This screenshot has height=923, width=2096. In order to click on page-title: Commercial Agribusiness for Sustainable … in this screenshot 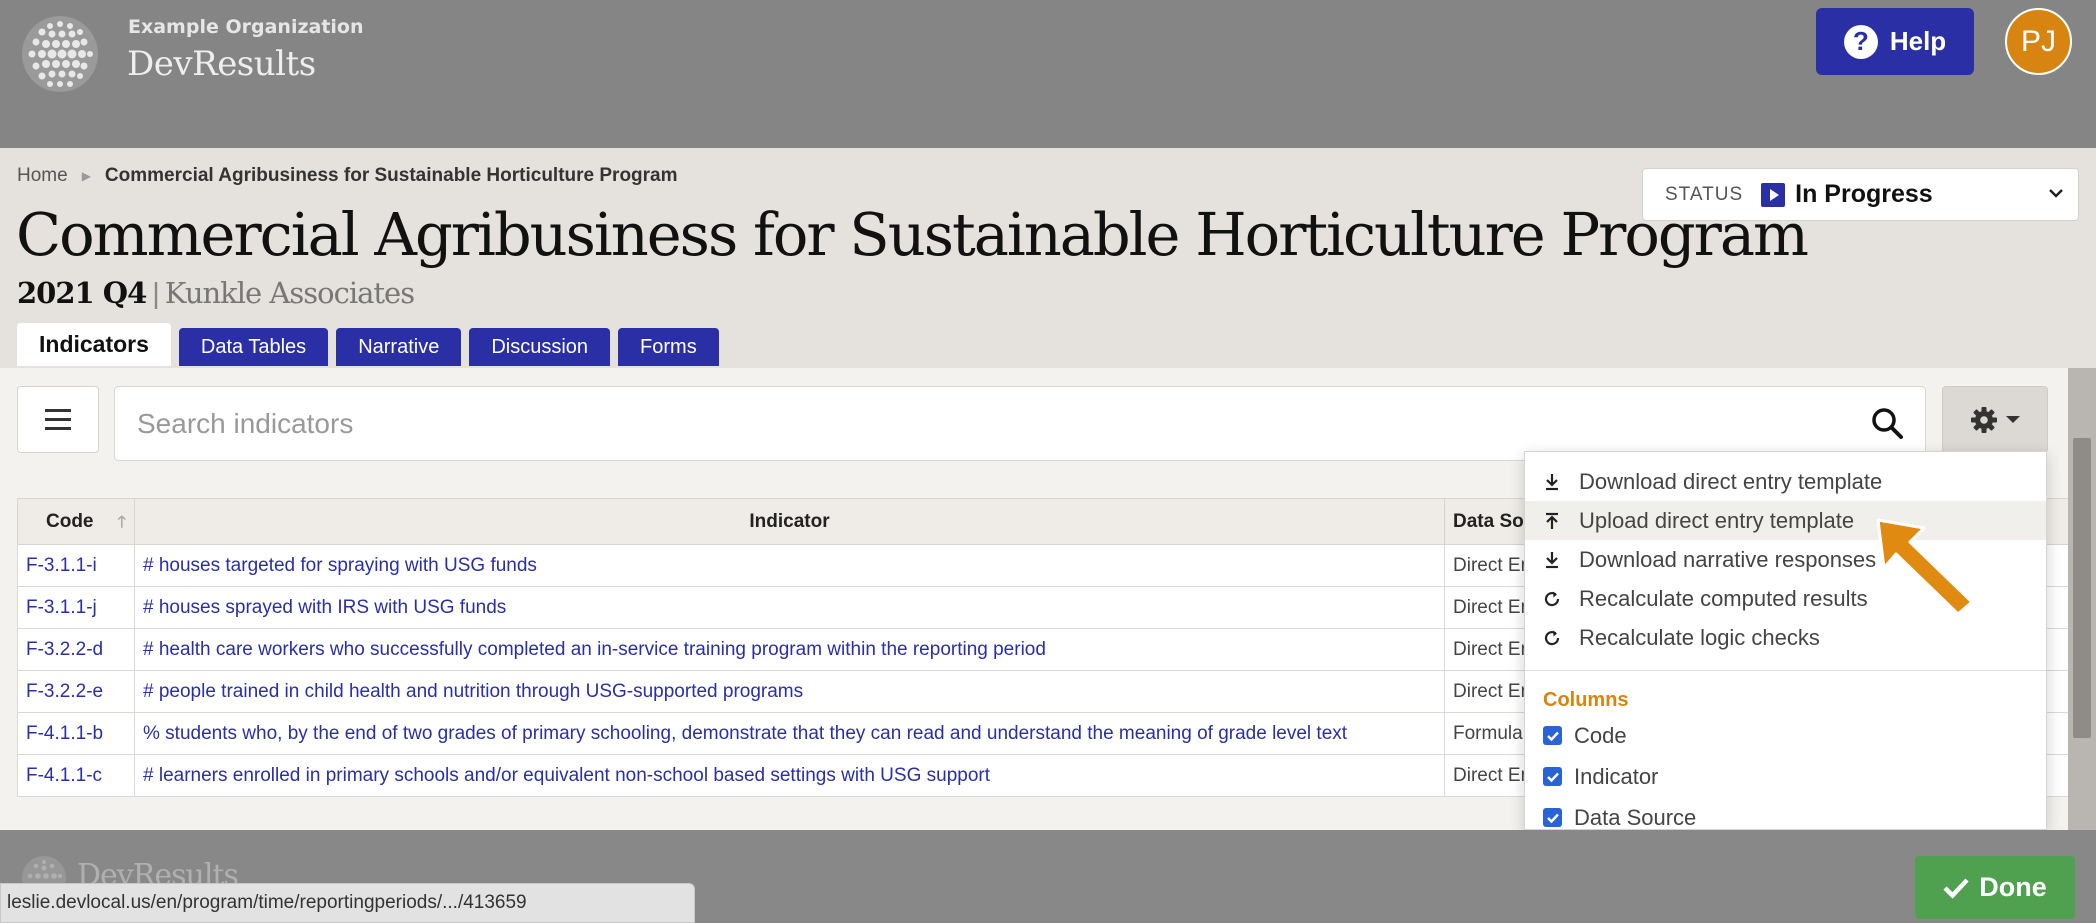, I will do `click(912, 234)`.